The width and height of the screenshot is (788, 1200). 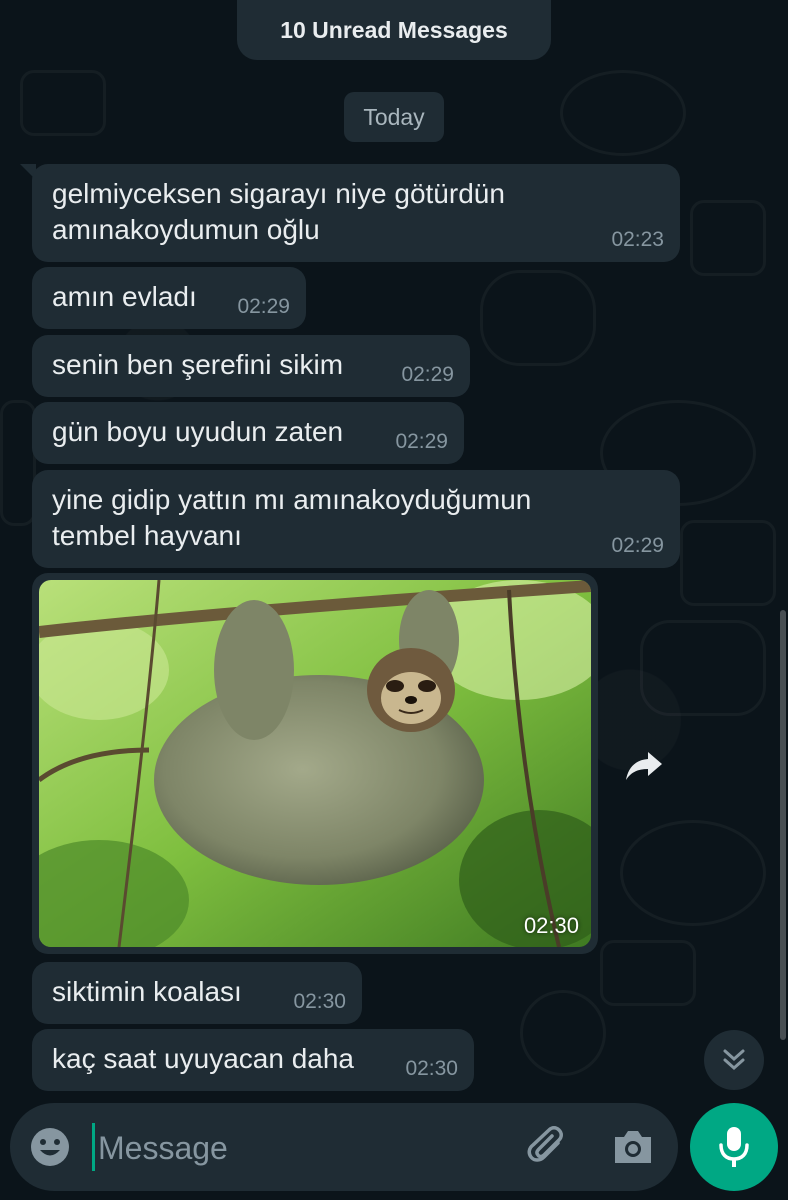 I want to click on message-bubble: kaç saat uyuyacan daha 02:30, so click(x=253, y=1060).